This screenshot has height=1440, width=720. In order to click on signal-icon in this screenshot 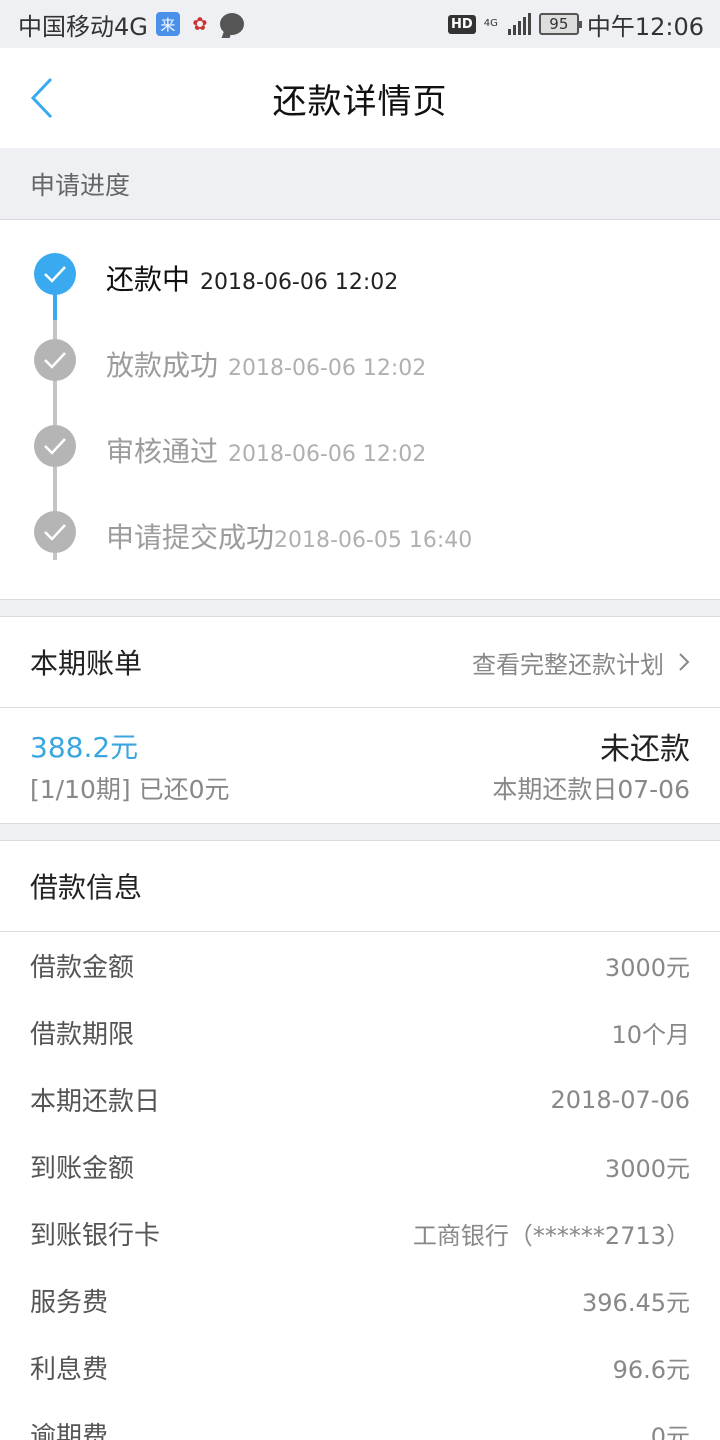, I will do `click(519, 24)`.